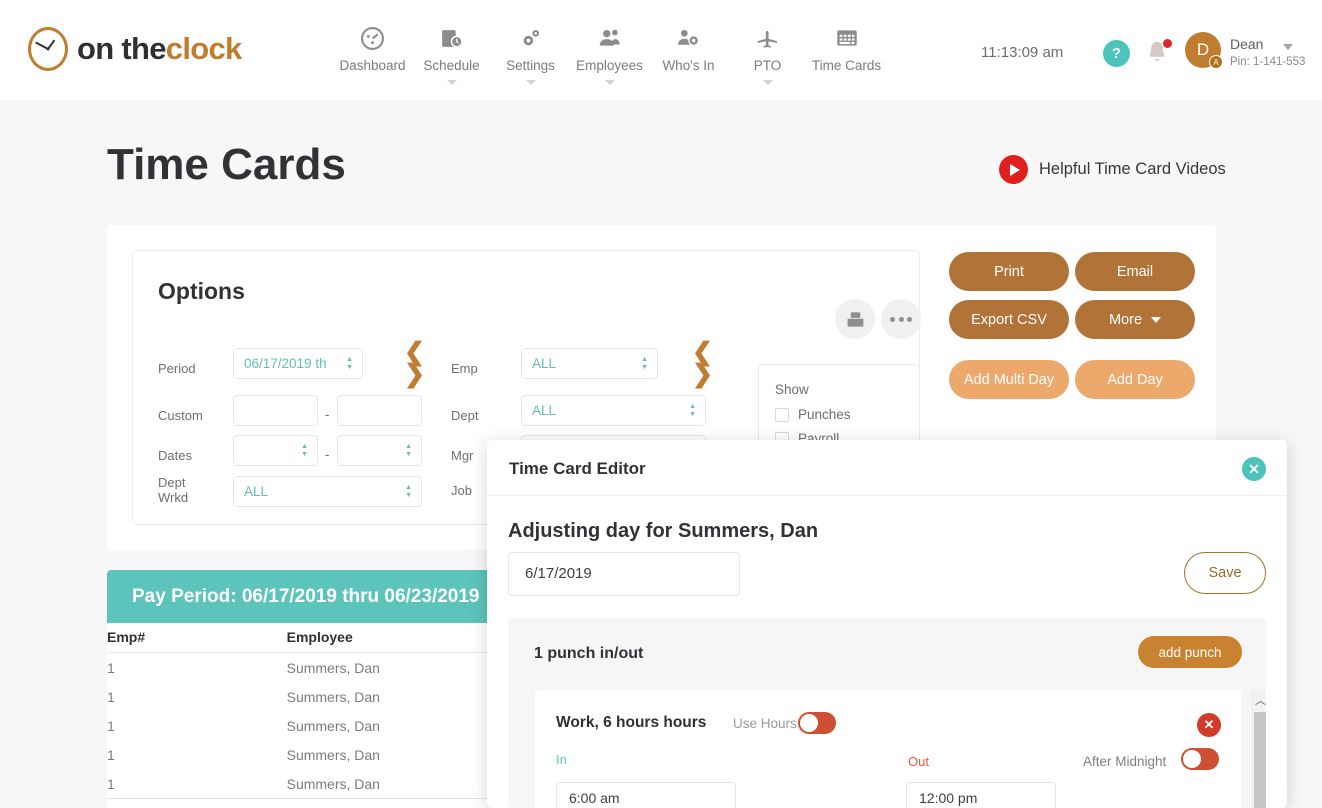 This screenshot has height=808, width=1322. What do you see at coordinates (465, 415) in the screenshot?
I see `label-dept: Dept` at bounding box center [465, 415].